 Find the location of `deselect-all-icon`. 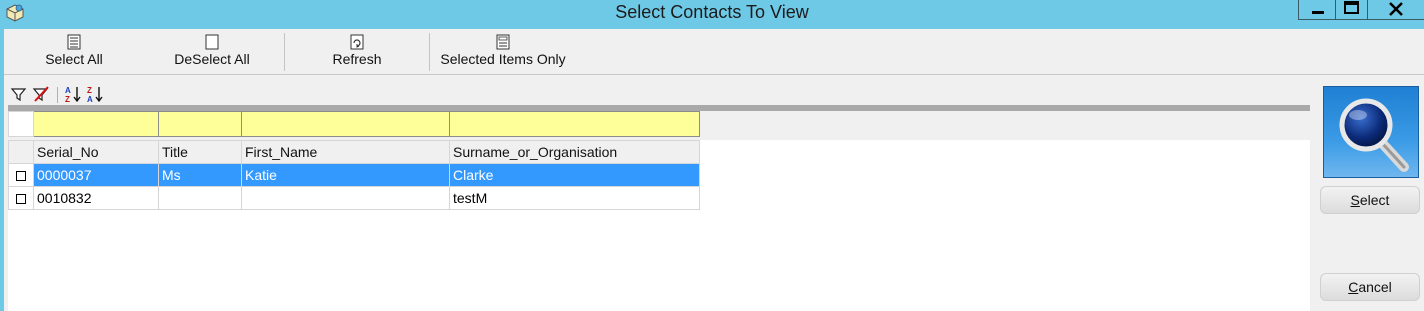

deselect-all-icon is located at coordinates (212, 42).